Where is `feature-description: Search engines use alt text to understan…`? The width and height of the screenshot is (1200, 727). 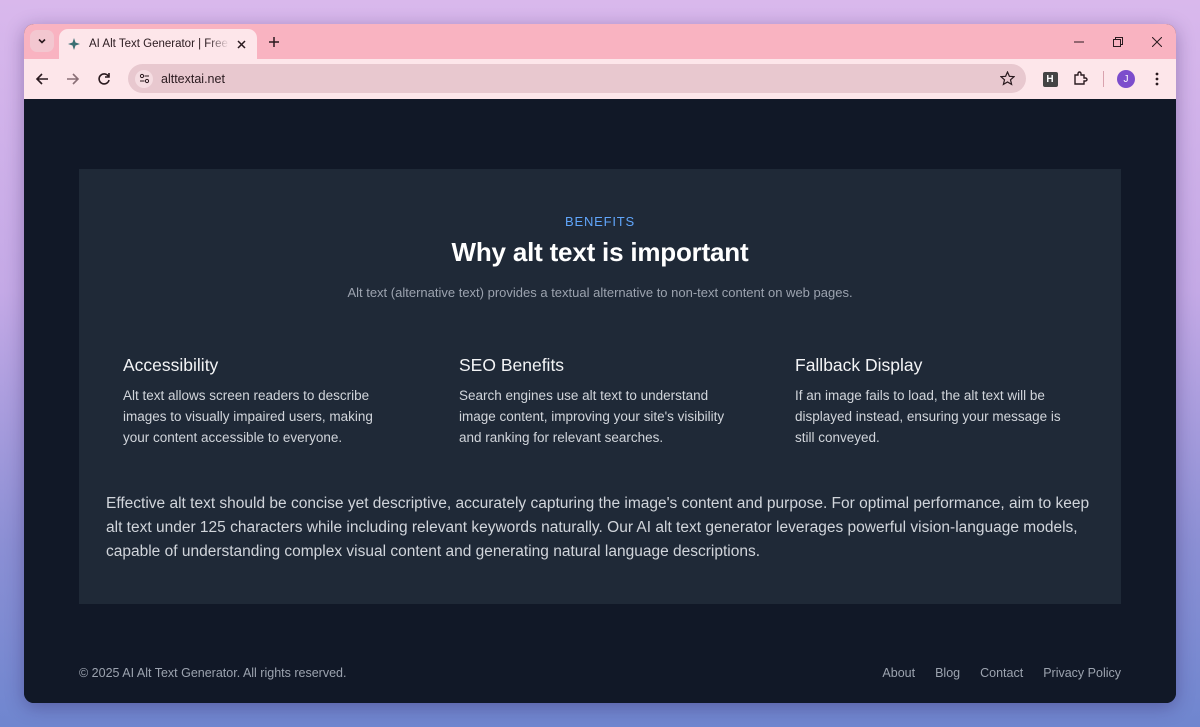
feature-description: Search engines use alt text to understan… is located at coordinates (592, 416).